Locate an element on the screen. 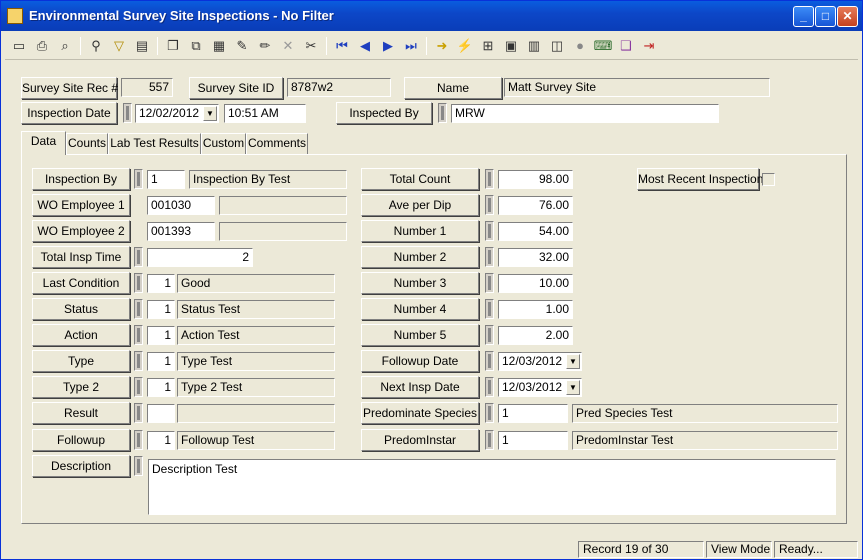  followup-code: 1 is located at coordinates (161, 440).